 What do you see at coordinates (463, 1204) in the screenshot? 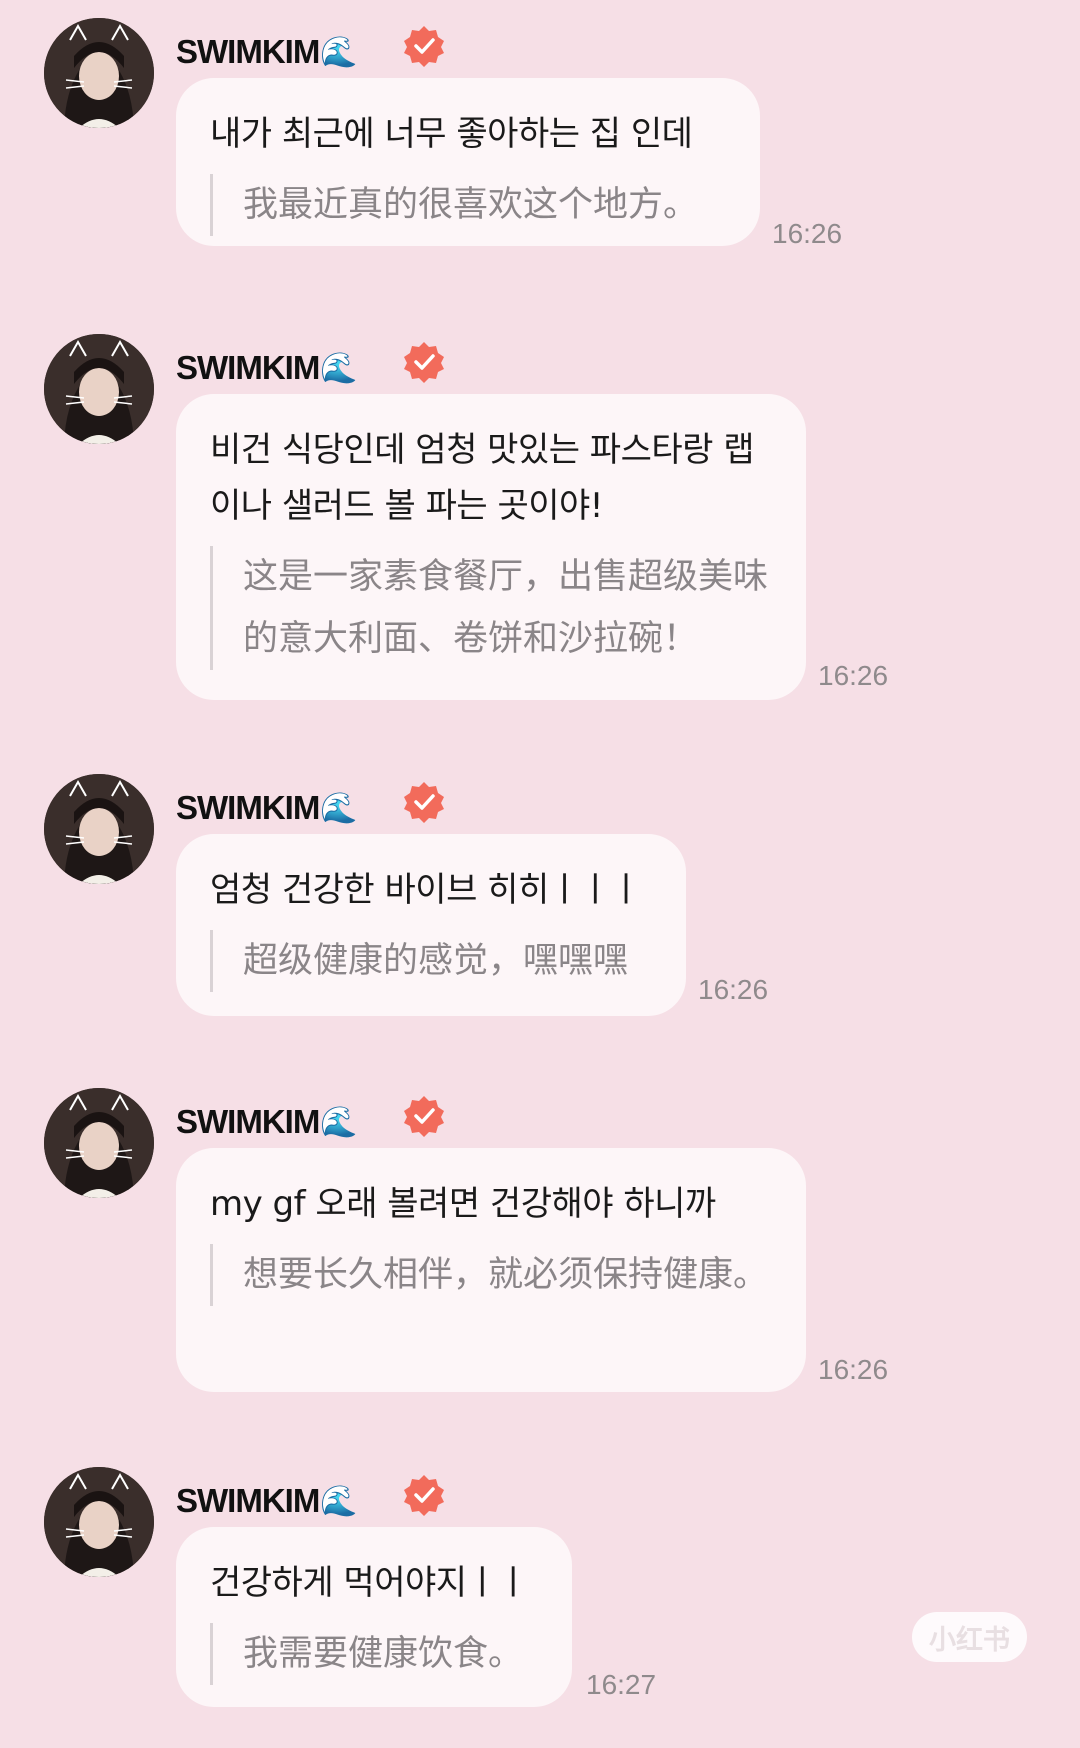
I see `message-text: my gf 오래 볼려면 건강해야 하니까` at bounding box center [463, 1204].